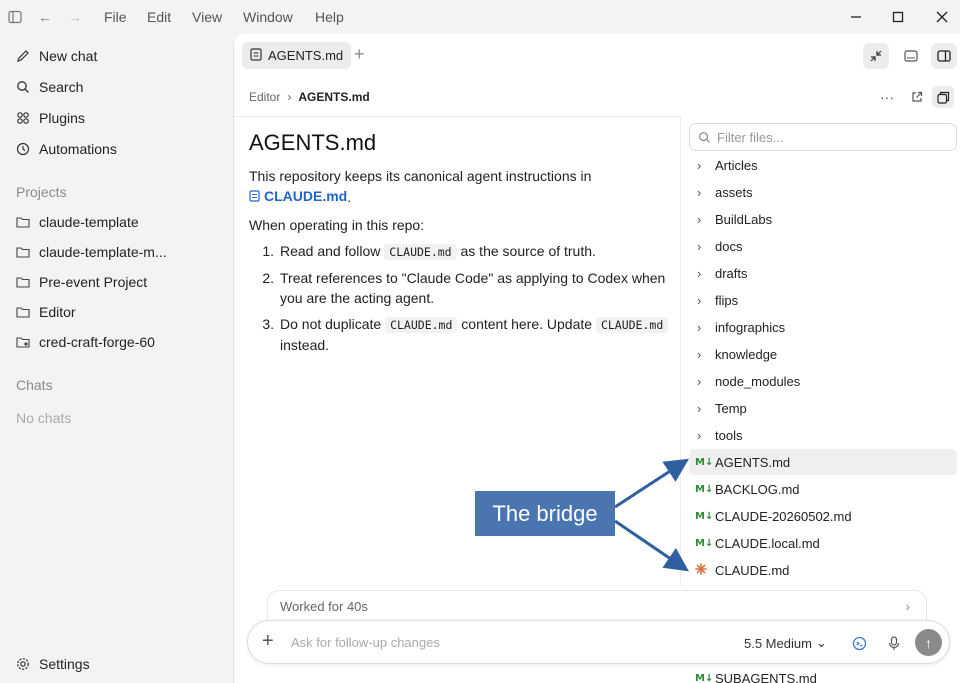  I want to click on document-icon, so click(256, 55).